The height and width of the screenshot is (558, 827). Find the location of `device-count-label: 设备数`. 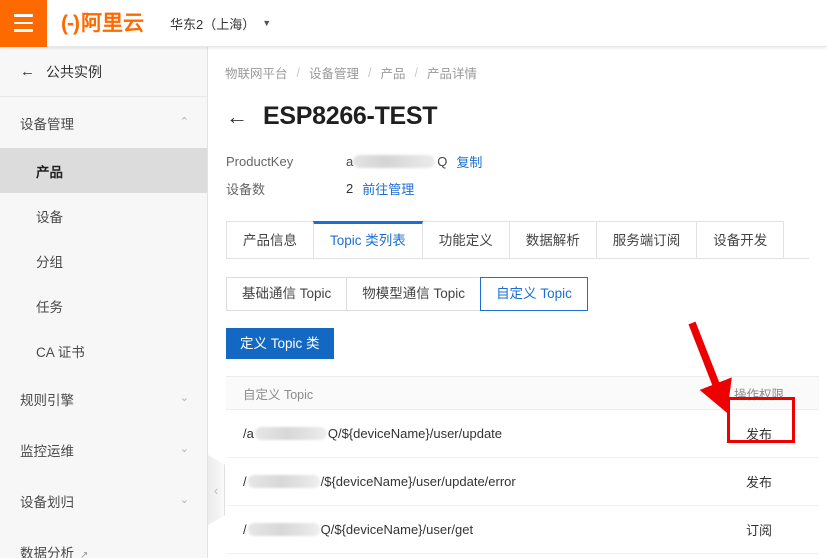

device-count-label: 设备数 is located at coordinates (246, 189).